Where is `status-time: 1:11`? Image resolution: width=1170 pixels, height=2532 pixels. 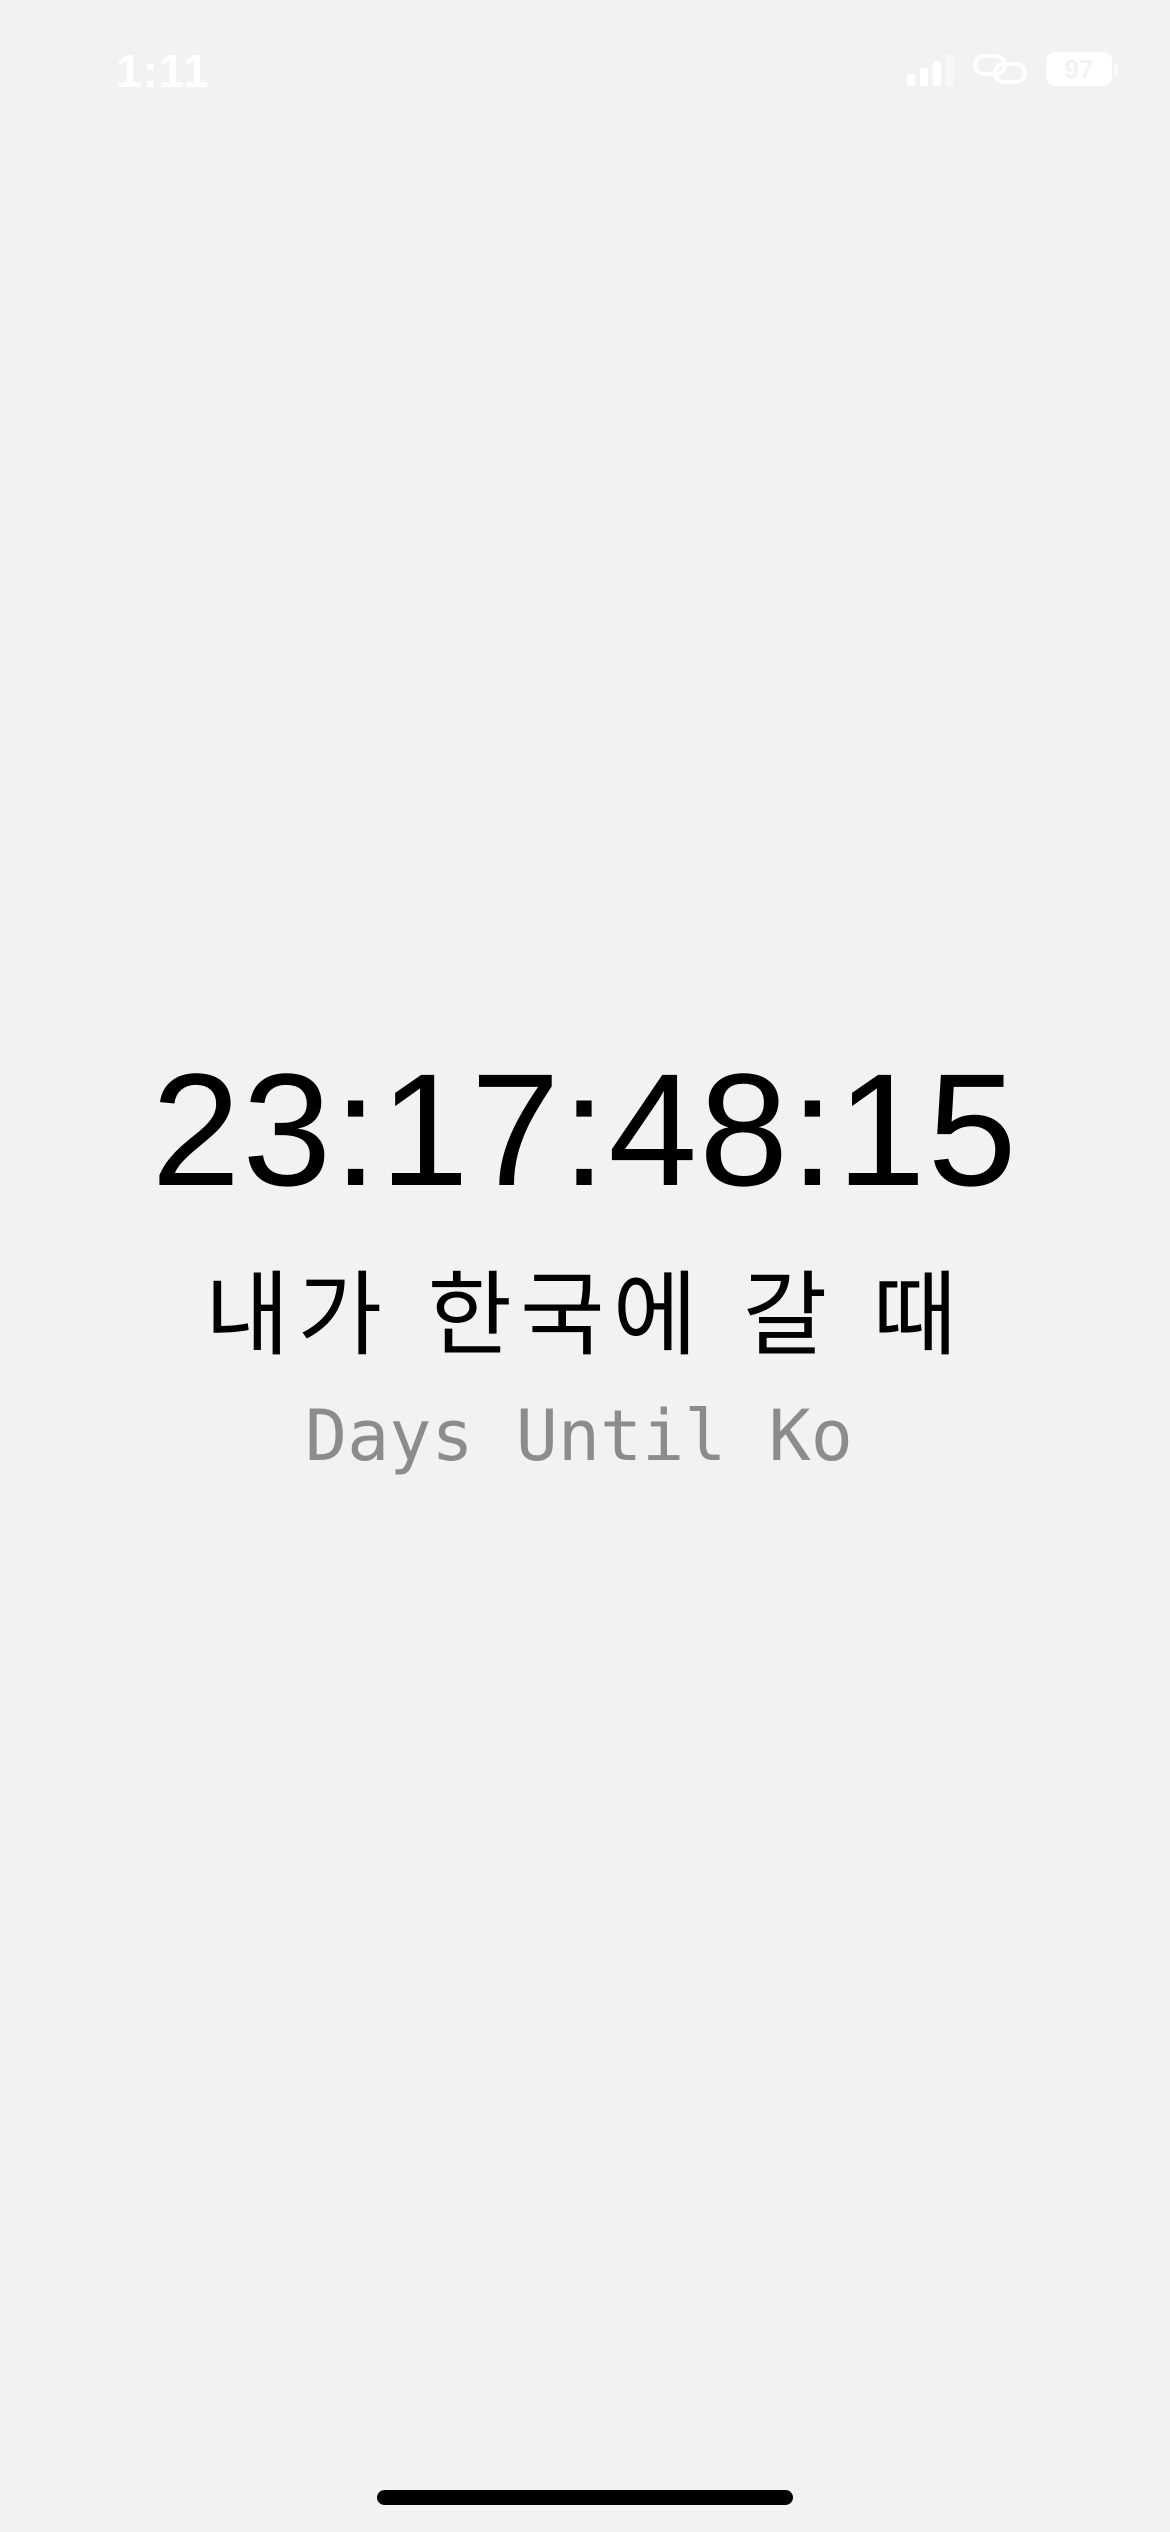 status-time: 1:11 is located at coordinates (163, 71).